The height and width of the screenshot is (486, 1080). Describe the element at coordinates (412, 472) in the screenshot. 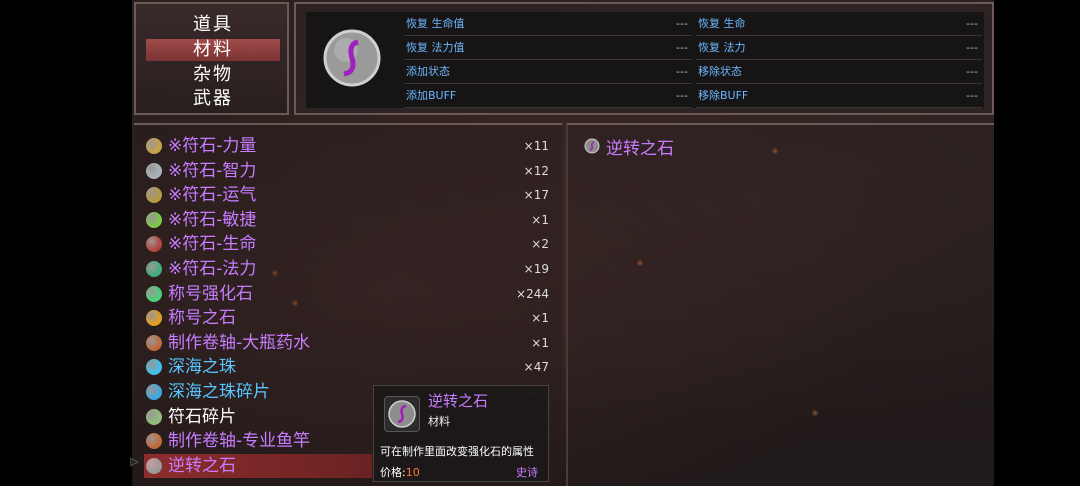

I see `price-value: 10` at that location.